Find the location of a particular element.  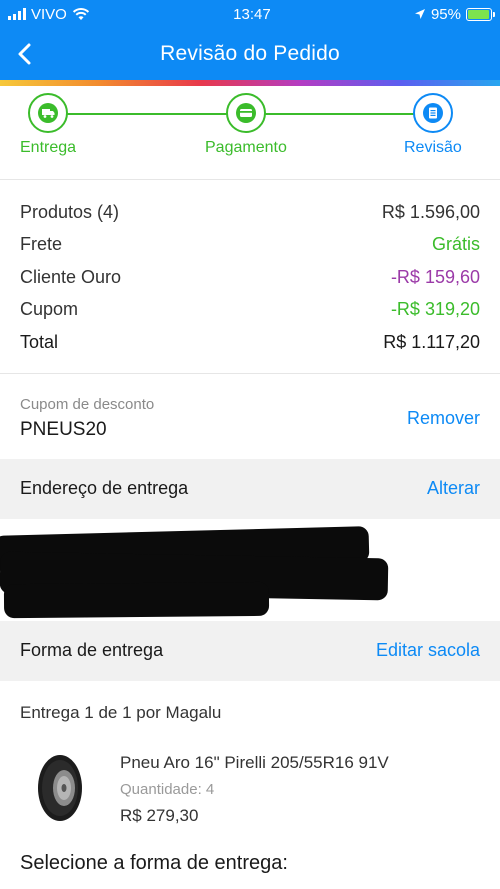

header: Revisão do Pedido is located at coordinates (250, 54).